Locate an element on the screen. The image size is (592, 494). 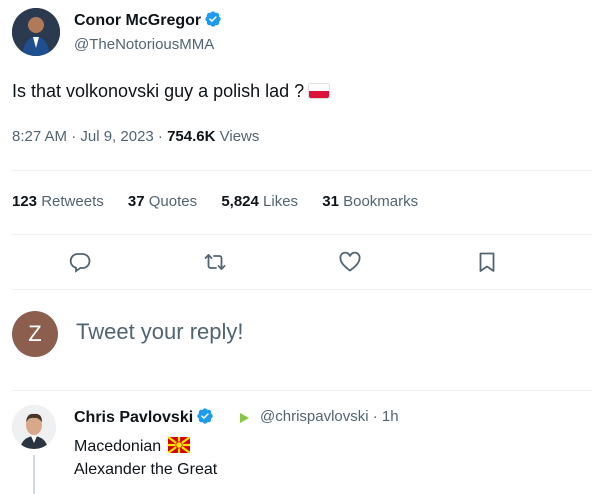
quotes-stat: 37 Quotes is located at coordinates (162, 201).